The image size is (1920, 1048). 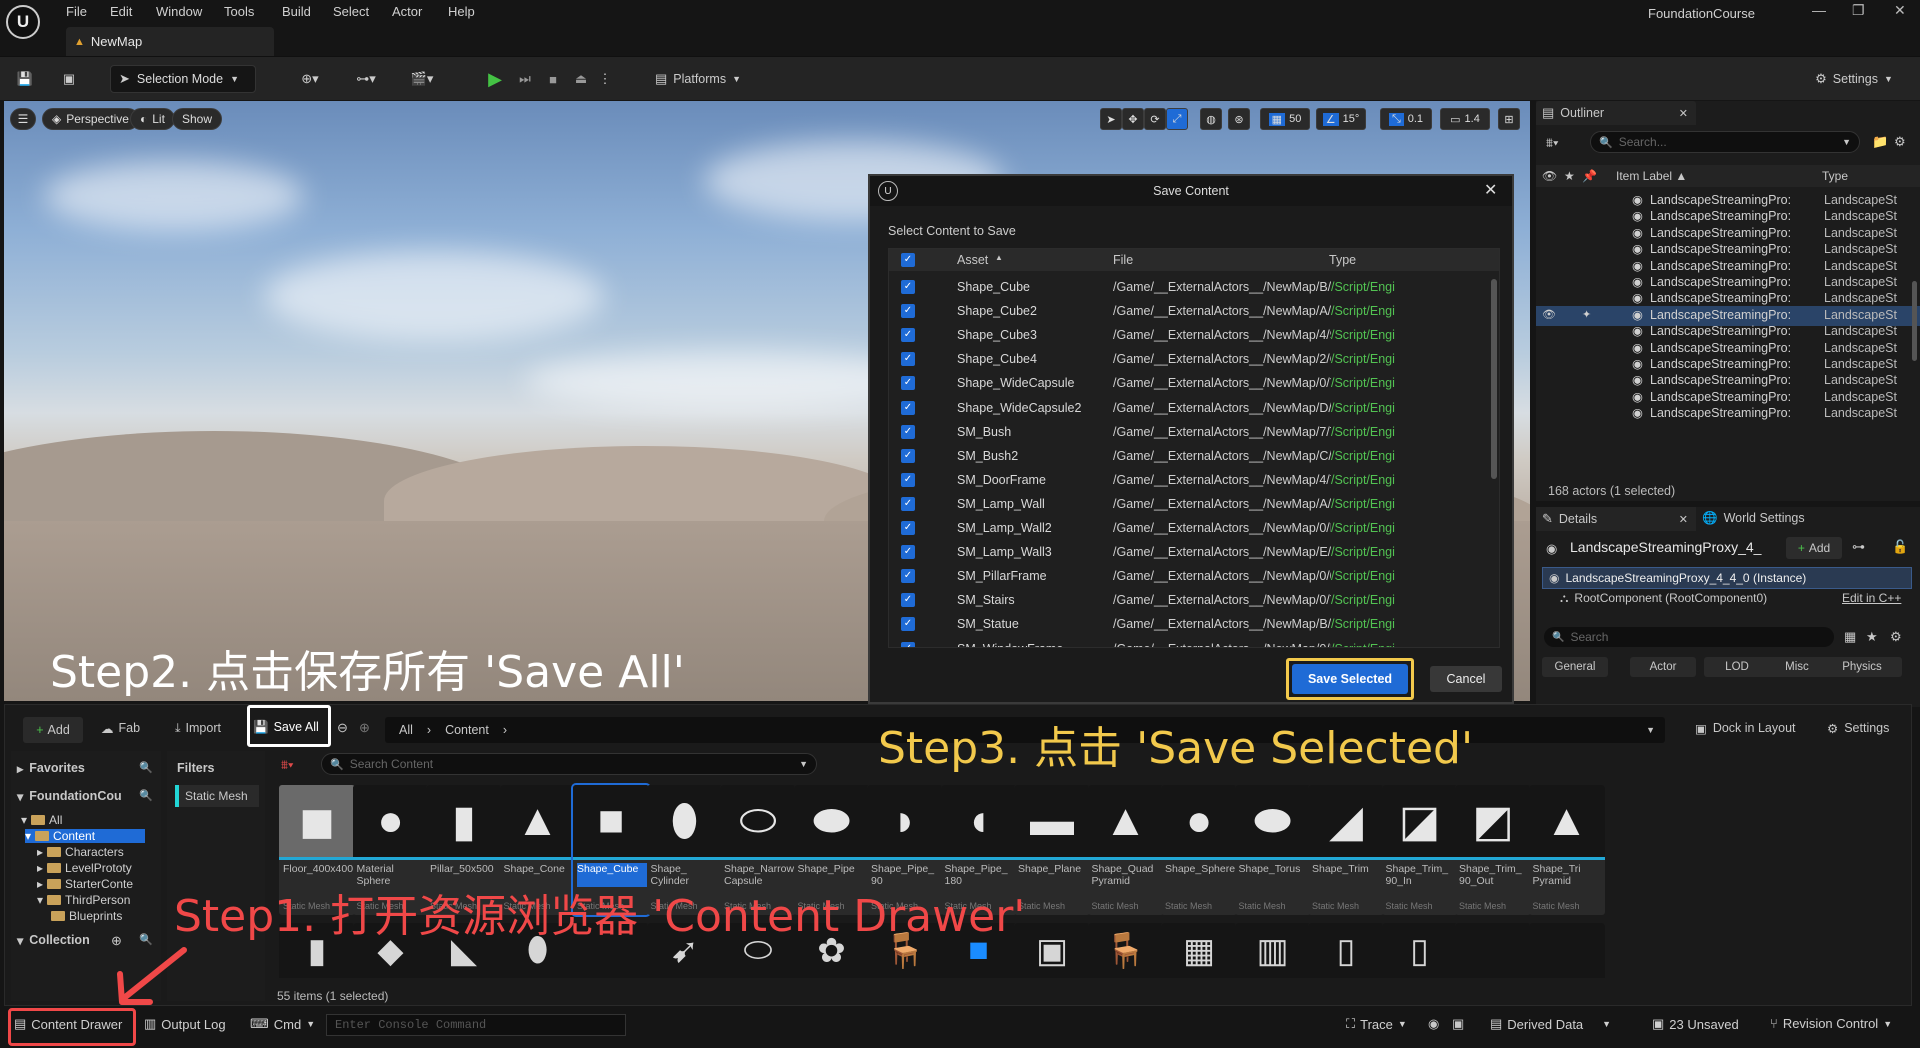 What do you see at coordinates (286, 727) in the screenshot?
I see `save-all-button: 💾 Save All` at bounding box center [286, 727].